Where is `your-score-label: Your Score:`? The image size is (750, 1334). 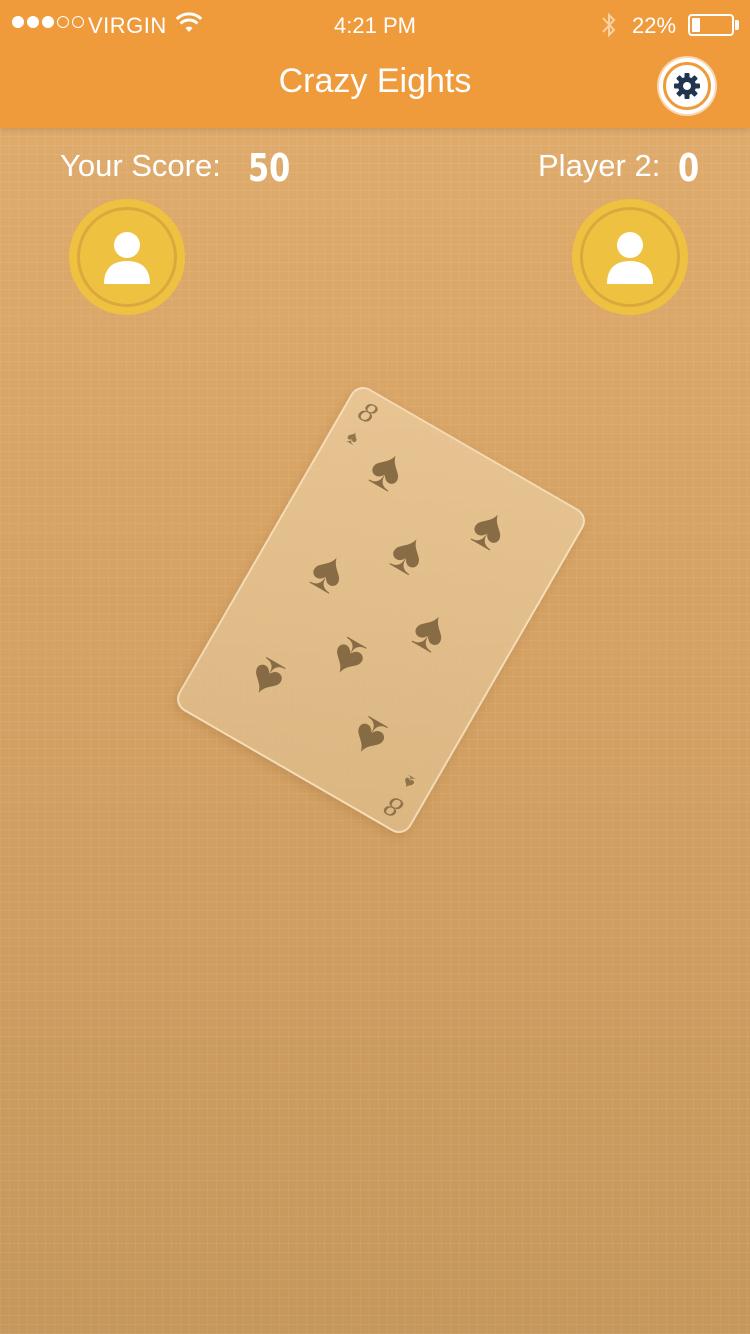
your-score-label: Your Score: is located at coordinates (140, 165).